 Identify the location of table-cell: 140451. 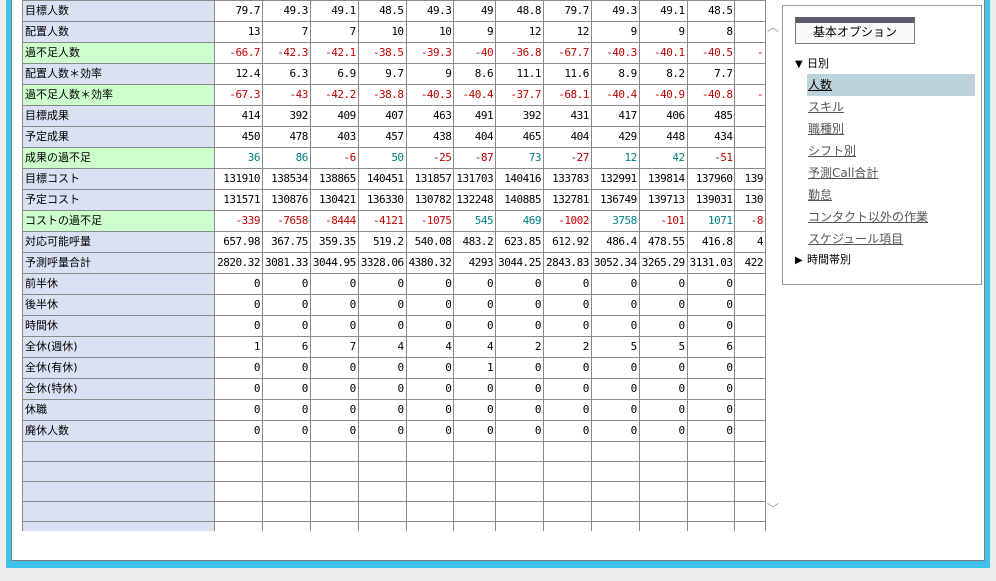
(382, 179).